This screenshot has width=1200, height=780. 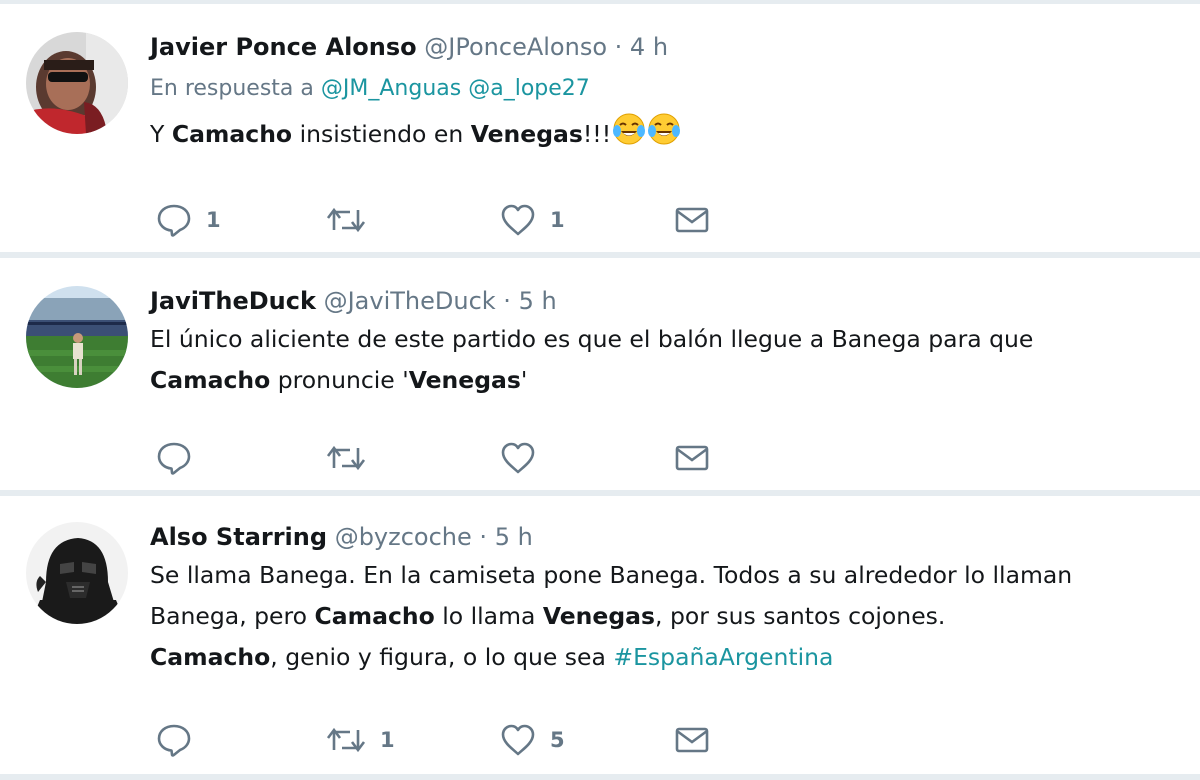 What do you see at coordinates (557, 740) in the screenshot?
I see `like-count: 5` at bounding box center [557, 740].